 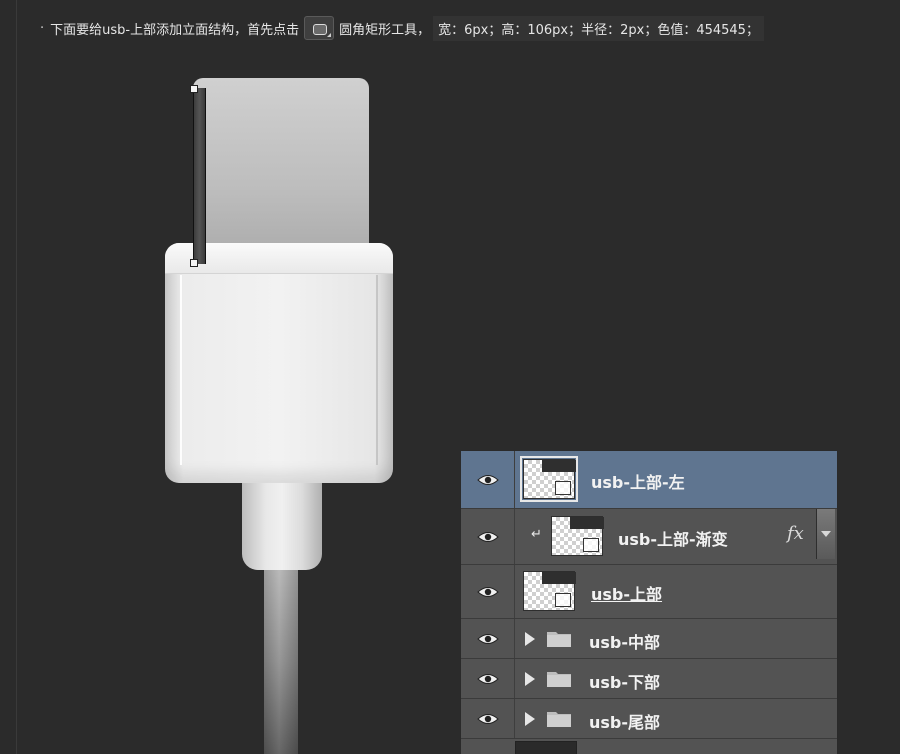 I want to click on layer-group-row: usb-尾部, so click(x=649, y=719).